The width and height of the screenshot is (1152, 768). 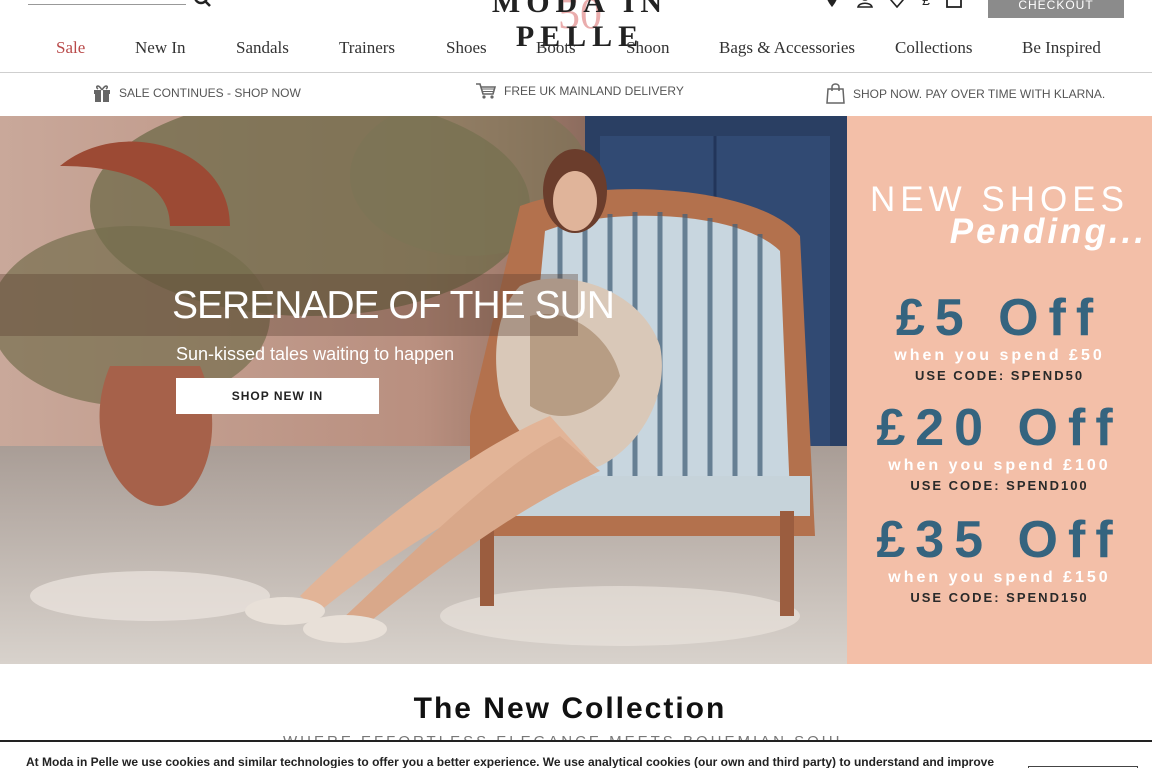 What do you see at coordinates (102, 93) in the screenshot?
I see `gift-icon` at bounding box center [102, 93].